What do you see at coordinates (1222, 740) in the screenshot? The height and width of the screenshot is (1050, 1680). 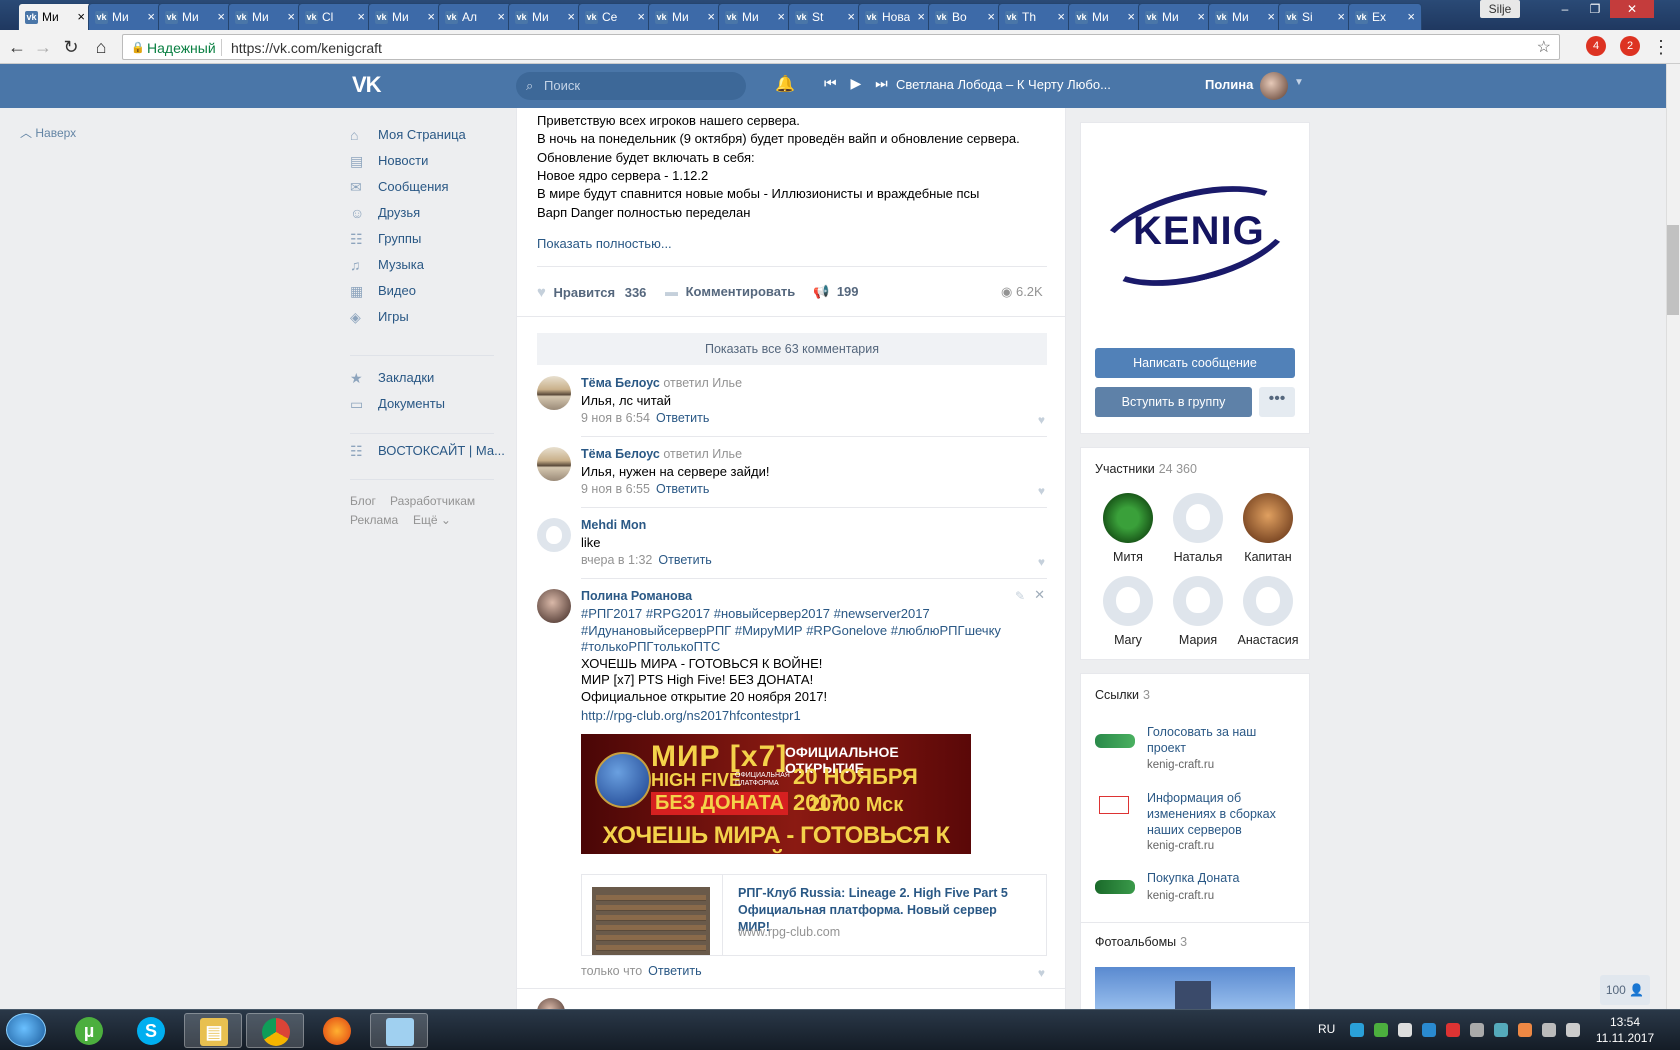 I see `link-title: Голосовать за наш проект` at bounding box center [1222, 740].